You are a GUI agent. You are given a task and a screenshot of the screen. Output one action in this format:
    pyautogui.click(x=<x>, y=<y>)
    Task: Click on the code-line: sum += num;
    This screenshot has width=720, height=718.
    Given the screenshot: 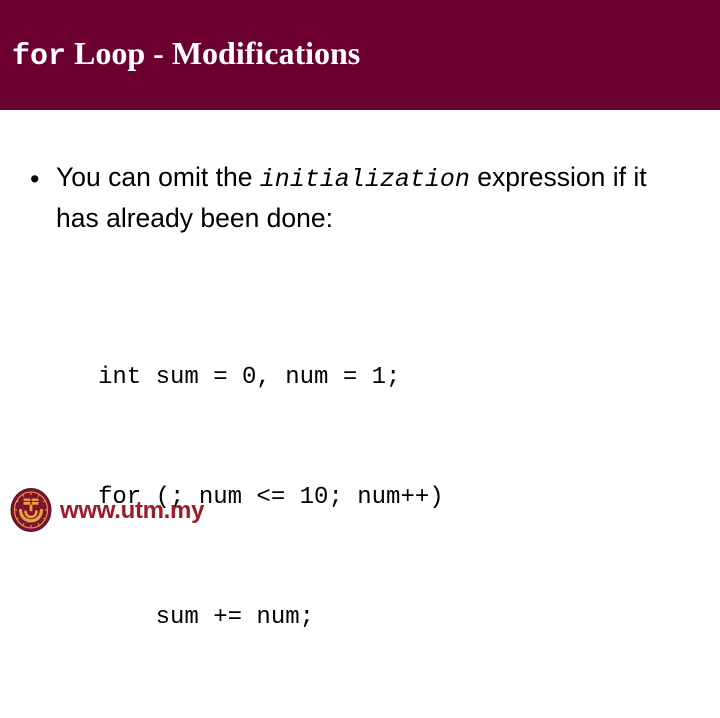 What is the action you would take?
    pyautogui.click(x=206, y=617)
    